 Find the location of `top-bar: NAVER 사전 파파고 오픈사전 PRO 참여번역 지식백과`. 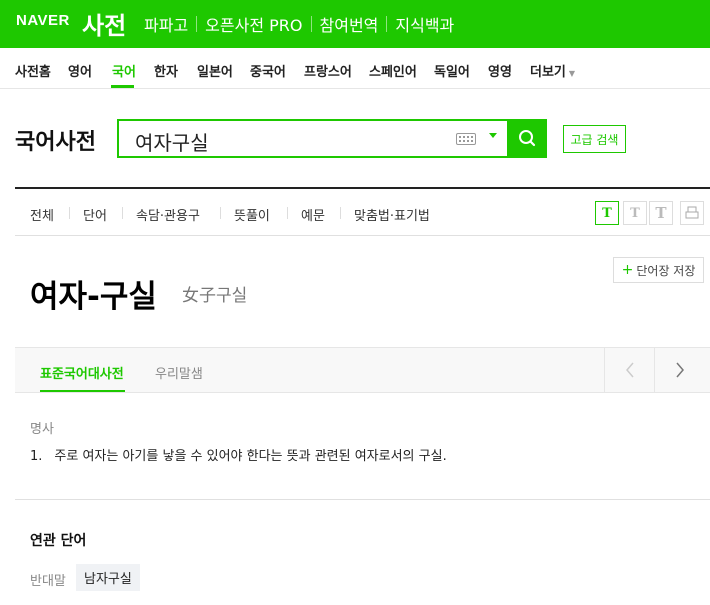

top-bar: NAVER 사전 파파고 오픈사전 PRO 참여번역 지식백과 is located at coordinates (355, 24).